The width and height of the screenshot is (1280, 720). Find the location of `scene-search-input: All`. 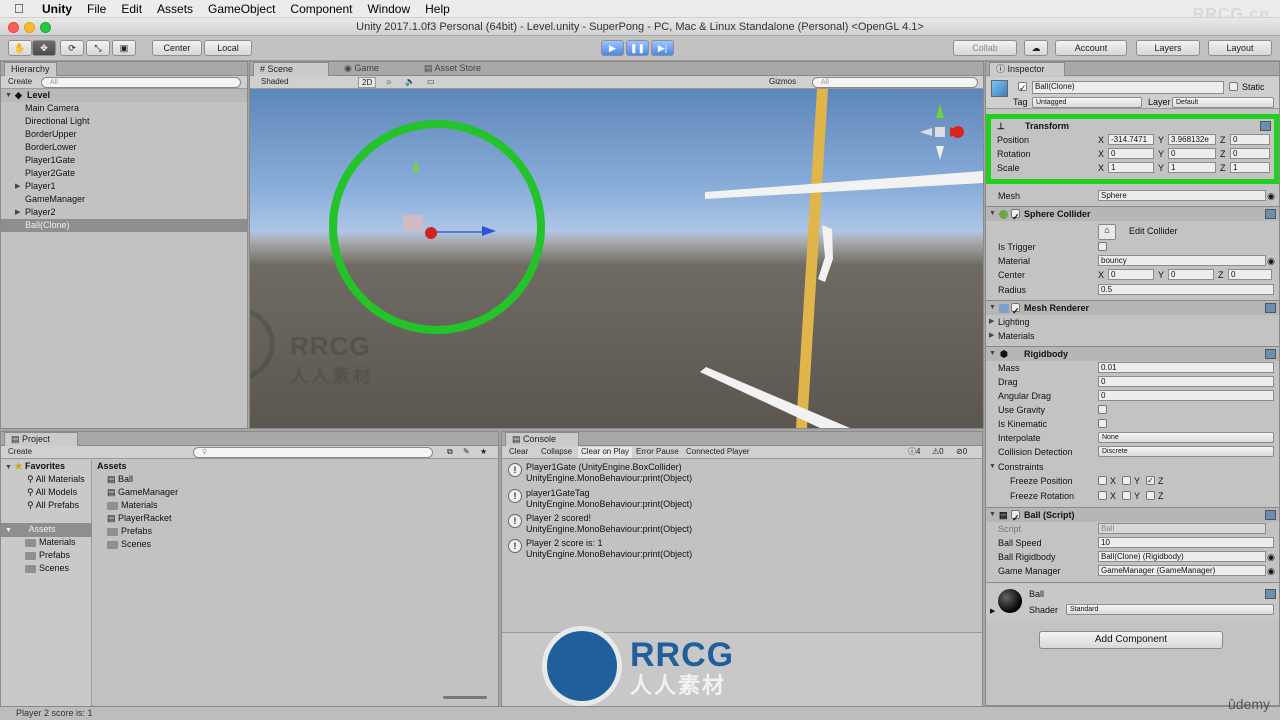

scene-search-input: All is located at coordinates (895, 82).